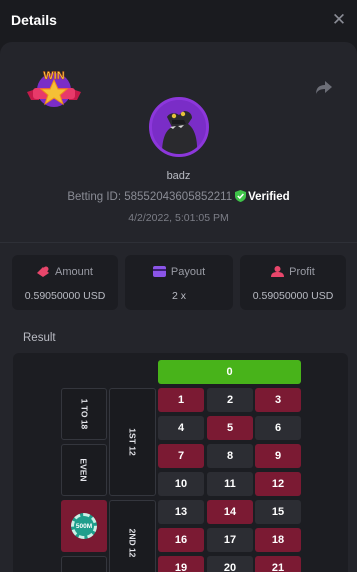 The width and height of the screenshot is (357, 572). What do you see at coordinates (181, 564) in the screenshot?
I see `number-cell: 19` at bounding box center [181, 564].